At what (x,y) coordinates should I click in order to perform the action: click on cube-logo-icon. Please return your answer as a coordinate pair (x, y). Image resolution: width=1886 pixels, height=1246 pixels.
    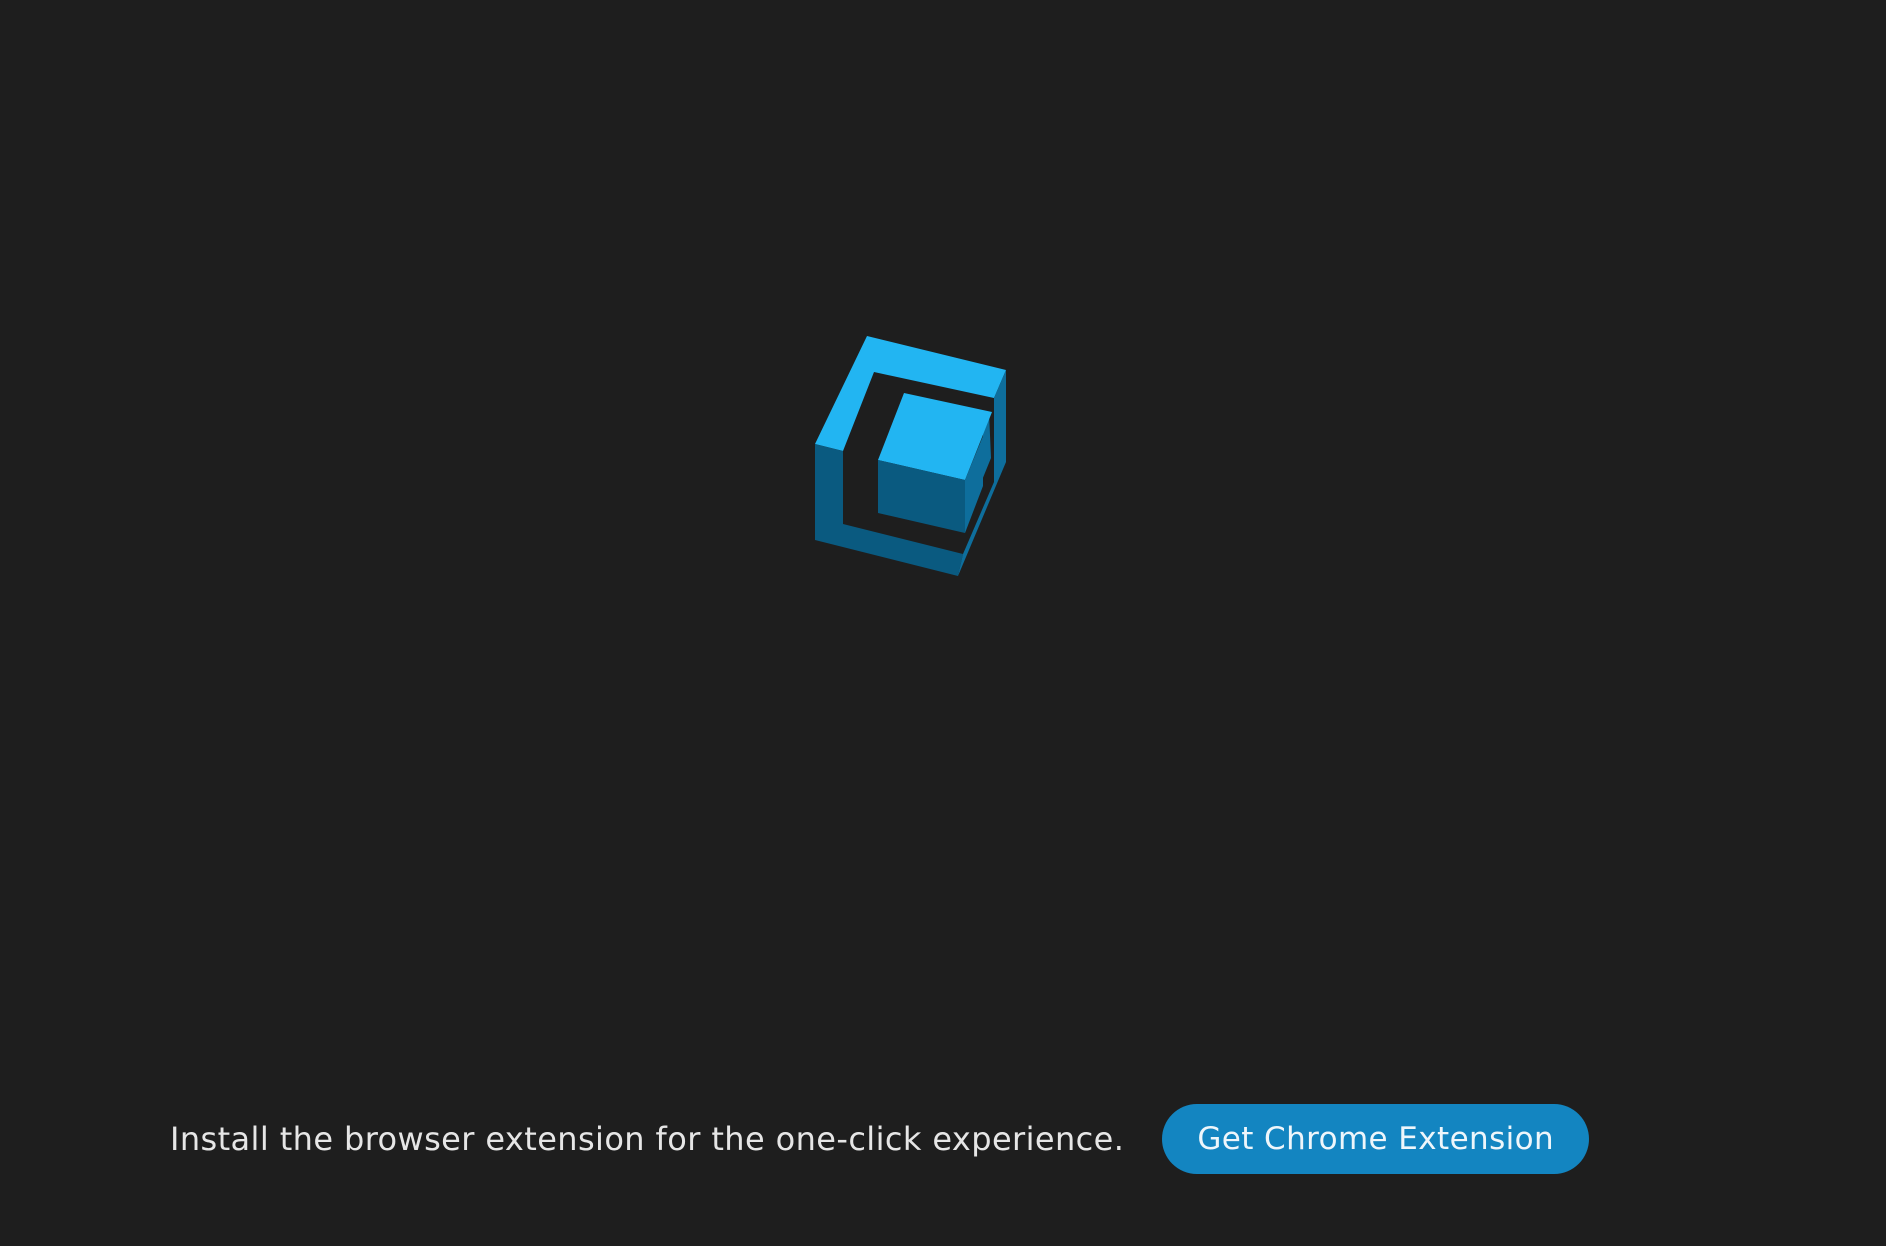
    Looking at the image, I should click on (915, 455).